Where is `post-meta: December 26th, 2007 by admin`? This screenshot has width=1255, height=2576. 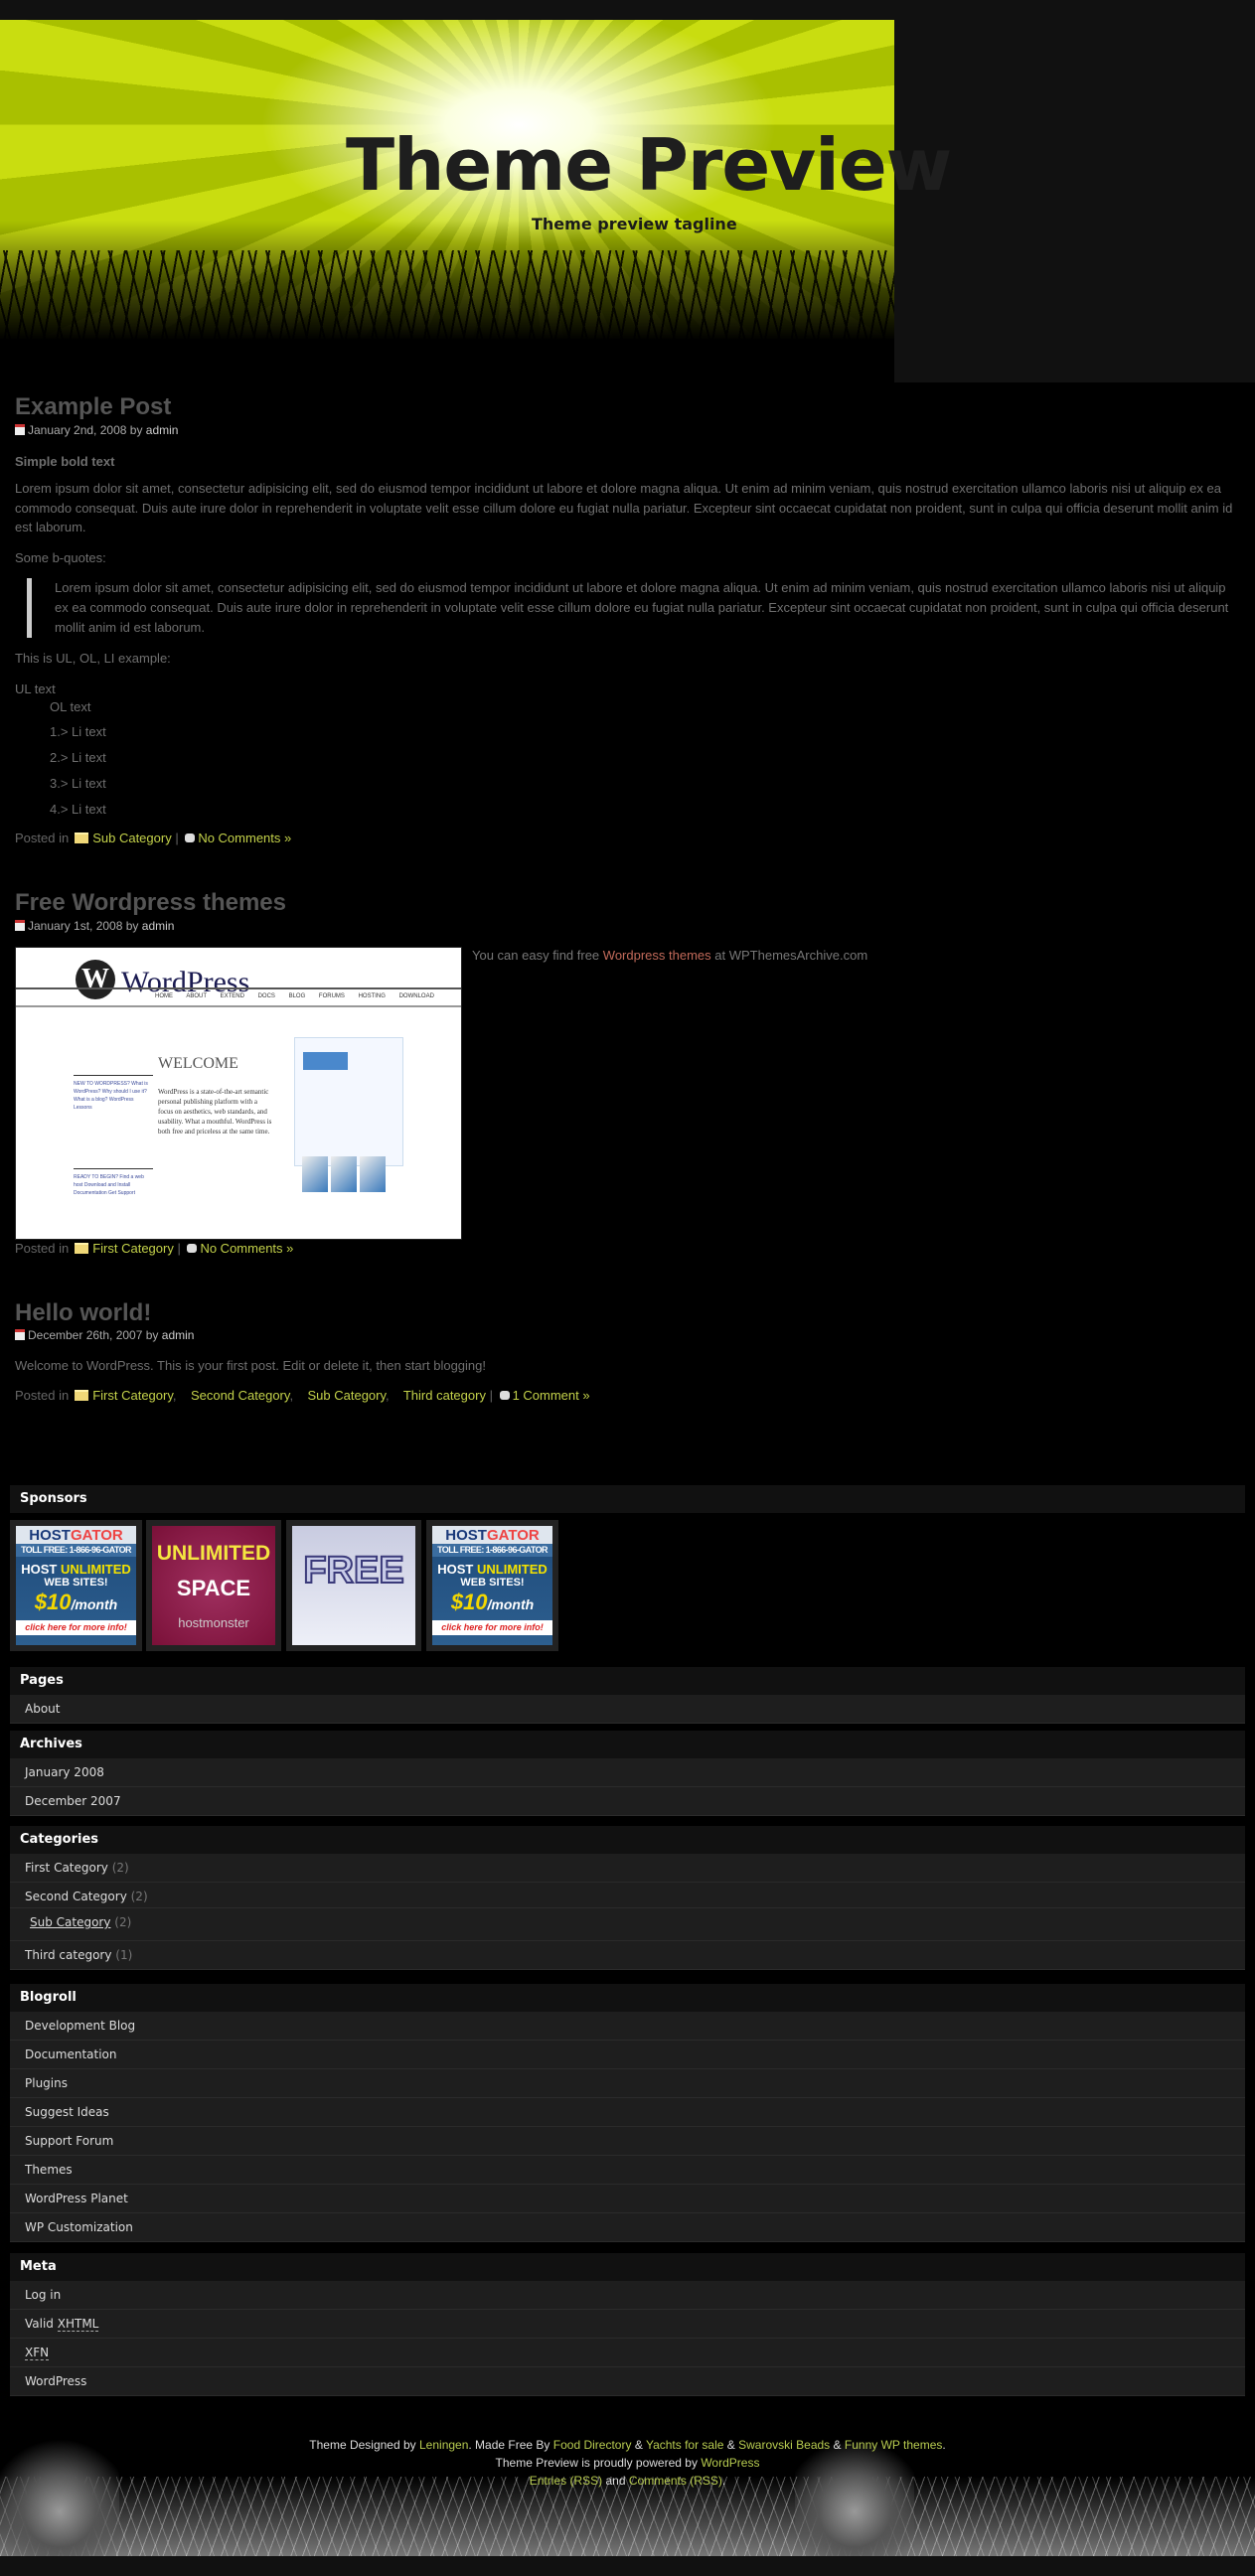
post-meta: December 26th, 2007 by admin is located at coordinates (104, 1335).